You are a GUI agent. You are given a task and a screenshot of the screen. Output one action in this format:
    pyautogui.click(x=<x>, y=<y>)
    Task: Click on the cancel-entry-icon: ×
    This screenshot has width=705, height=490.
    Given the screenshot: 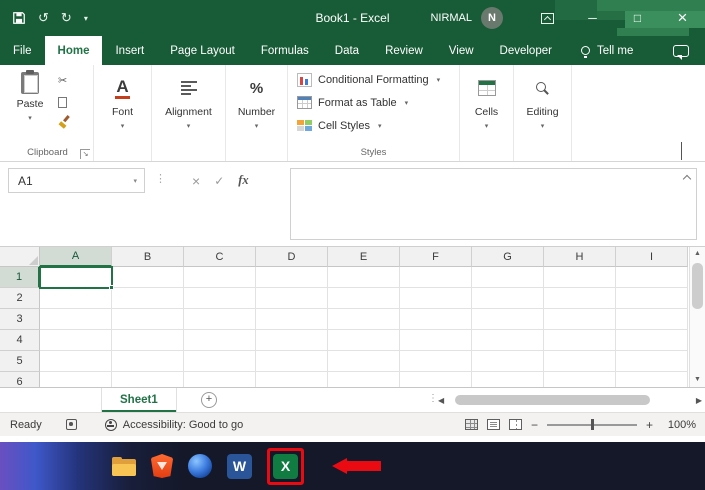 What is the action you would take?
    pyautogui.click(x=196, y=181)
    